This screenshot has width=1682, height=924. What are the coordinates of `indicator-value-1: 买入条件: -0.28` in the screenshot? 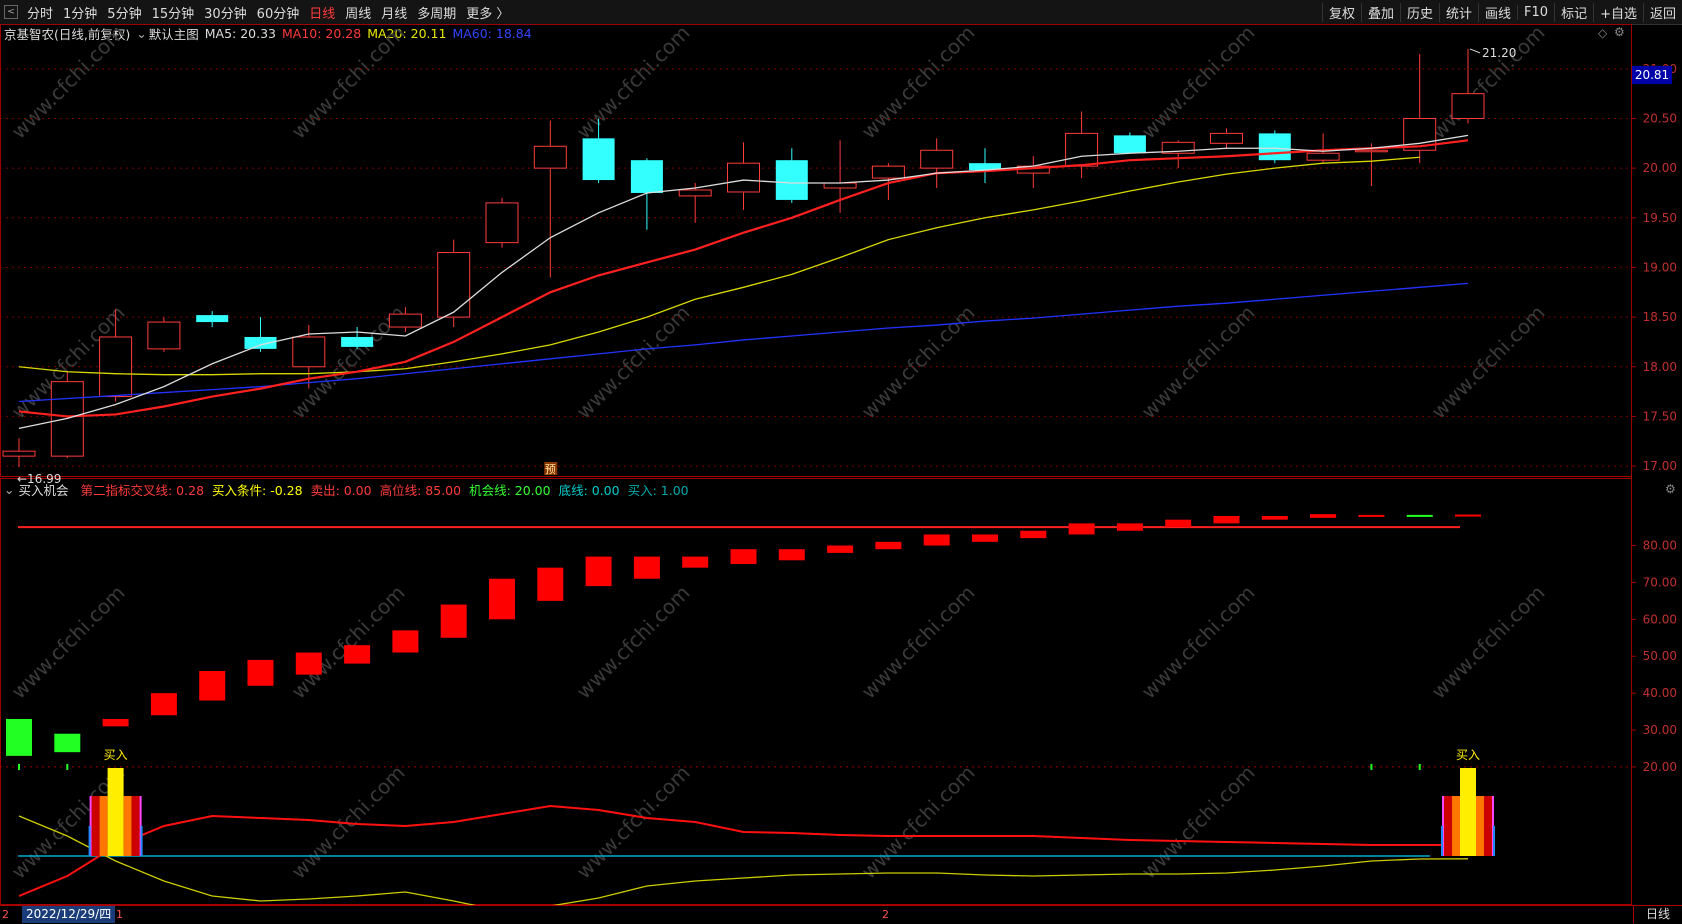 It's located at (257, 490).